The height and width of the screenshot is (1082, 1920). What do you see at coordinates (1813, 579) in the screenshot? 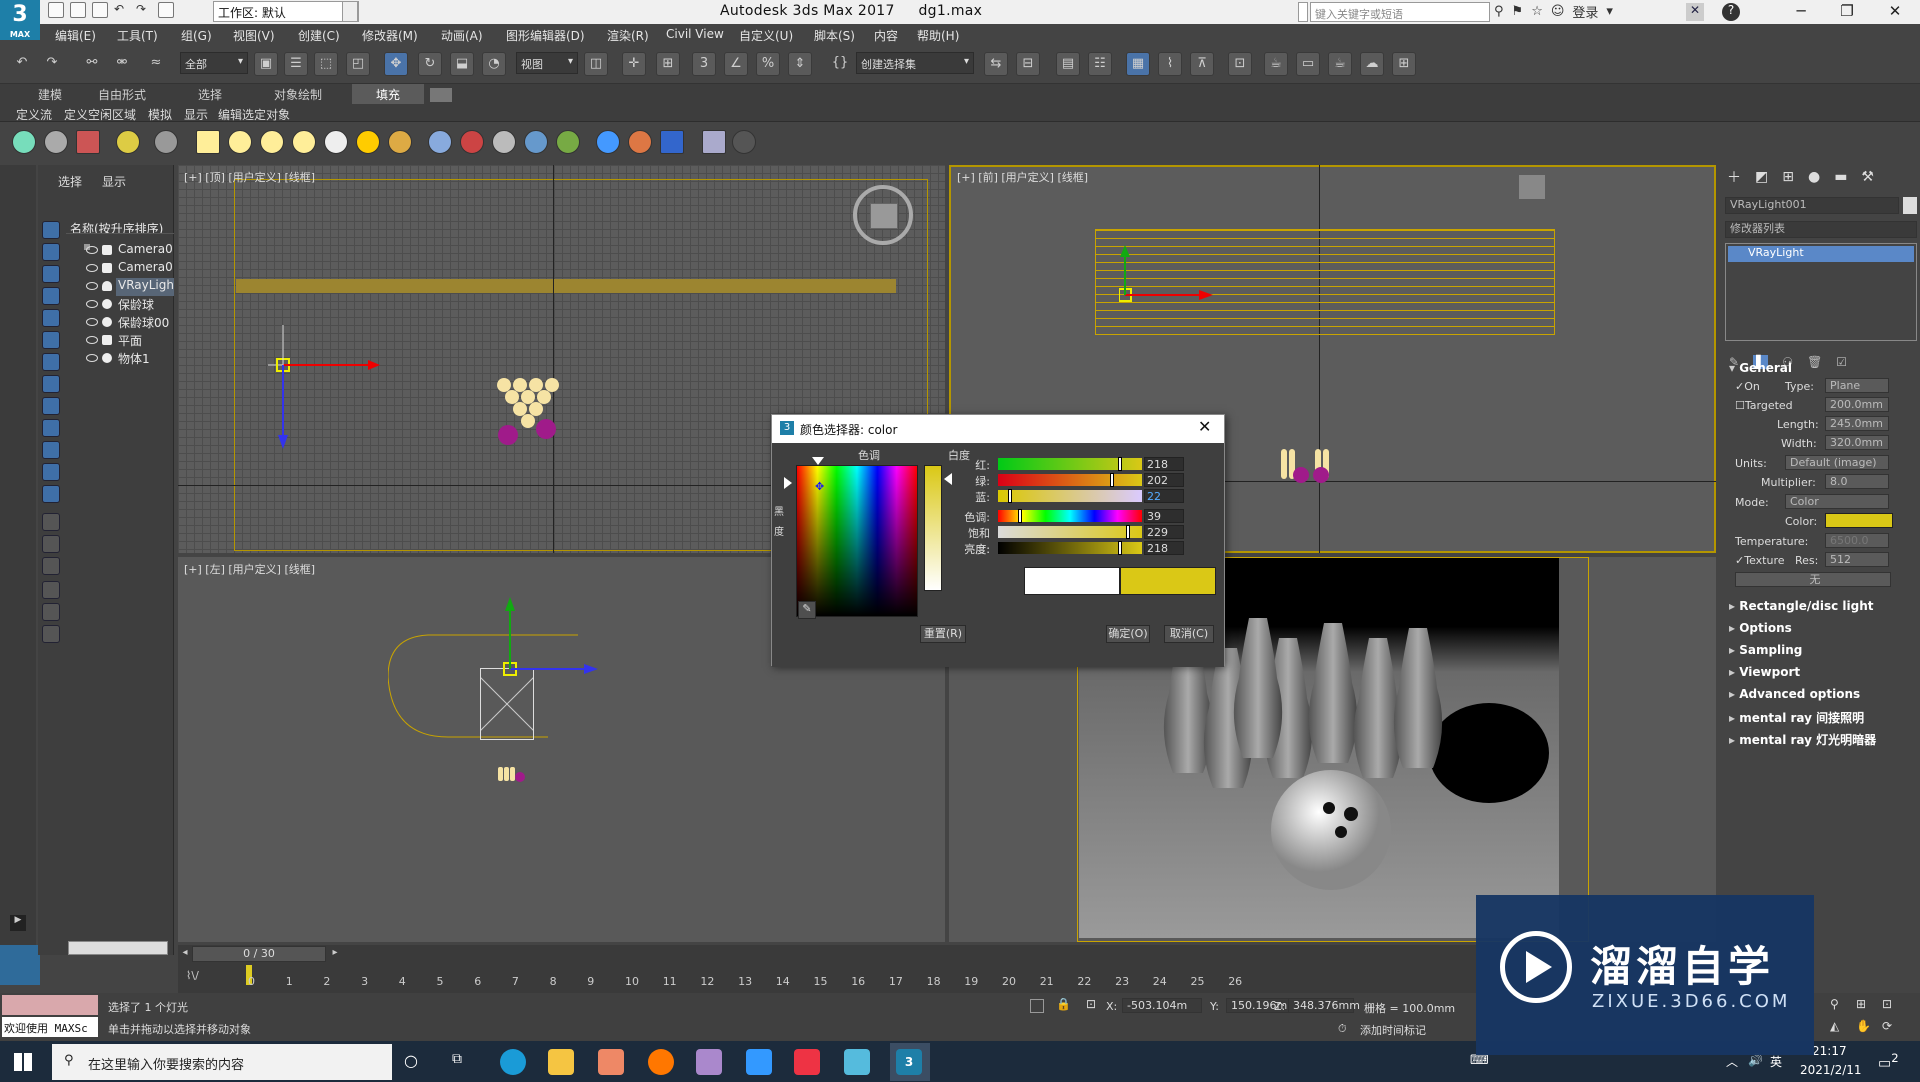
I see `texture-map-button: 无` at bounding box center [1813, 579].